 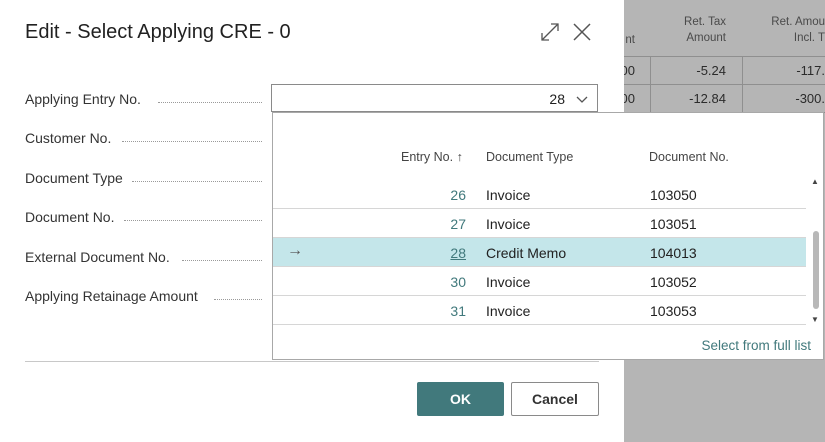 I want to click on ok-button: OK, so click(x=460, y=399).